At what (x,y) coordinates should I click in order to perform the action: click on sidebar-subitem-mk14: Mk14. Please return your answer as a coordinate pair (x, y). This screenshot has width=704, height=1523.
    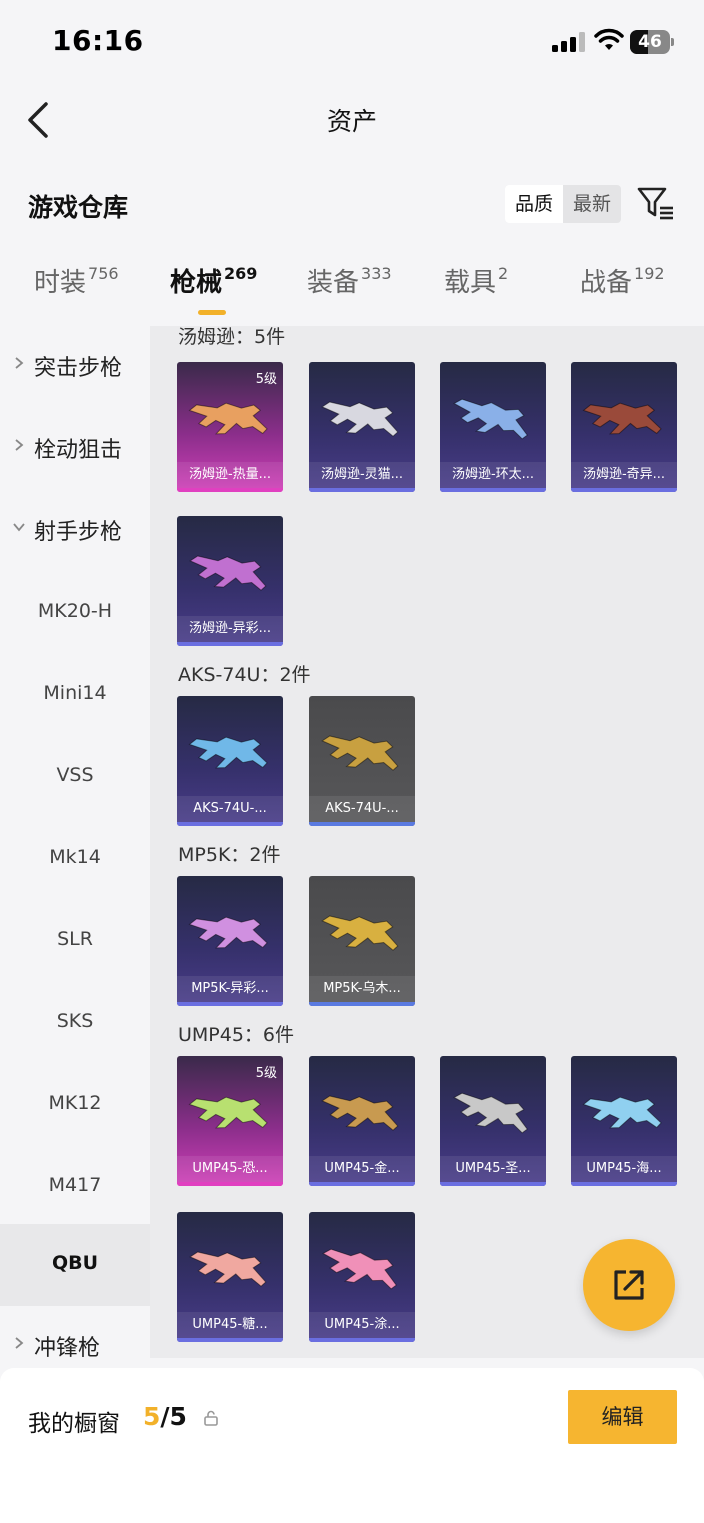
    Looking at the image, I should click on (75, 859).